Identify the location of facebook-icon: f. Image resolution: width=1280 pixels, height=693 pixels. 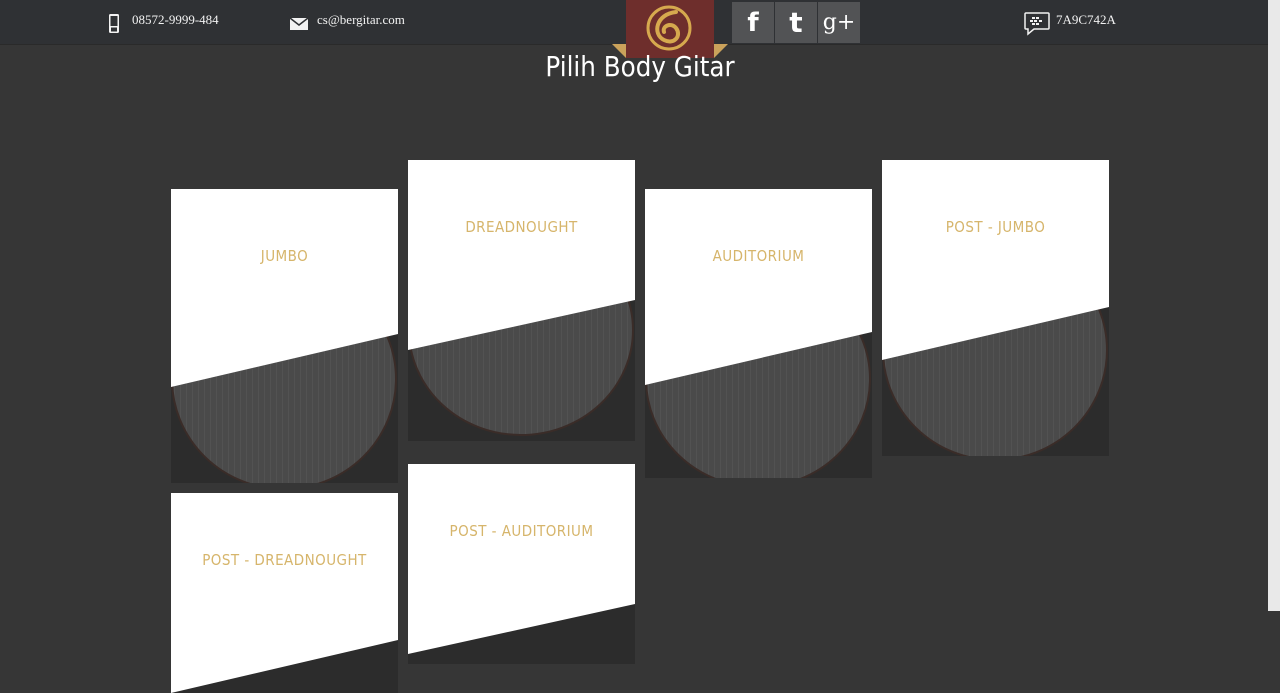
(753, 22).